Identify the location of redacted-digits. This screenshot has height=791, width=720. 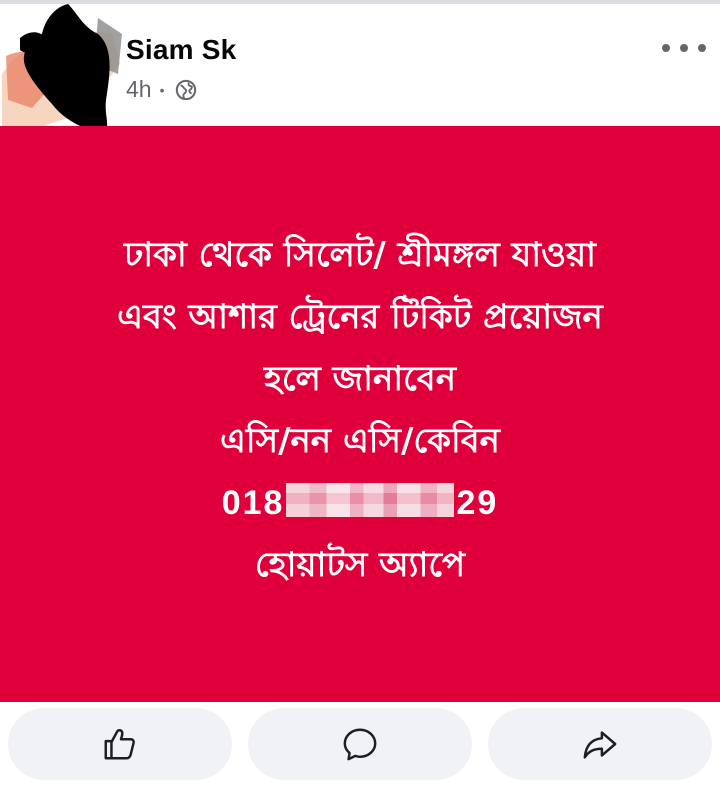
(370, 500).